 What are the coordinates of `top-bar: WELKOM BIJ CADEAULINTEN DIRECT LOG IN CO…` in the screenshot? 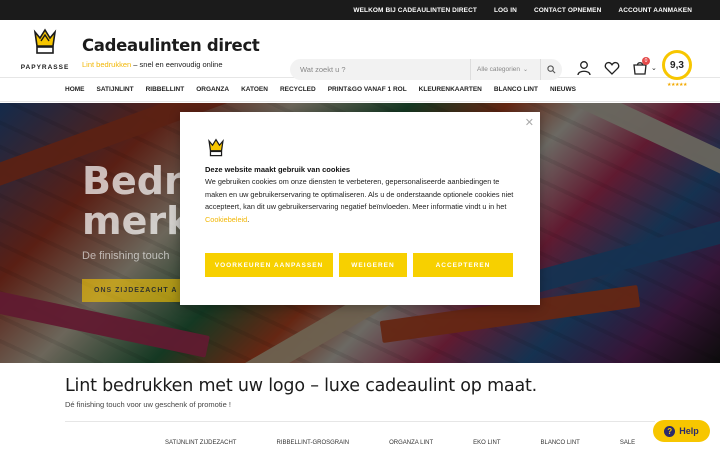 It's located at (360, 10).